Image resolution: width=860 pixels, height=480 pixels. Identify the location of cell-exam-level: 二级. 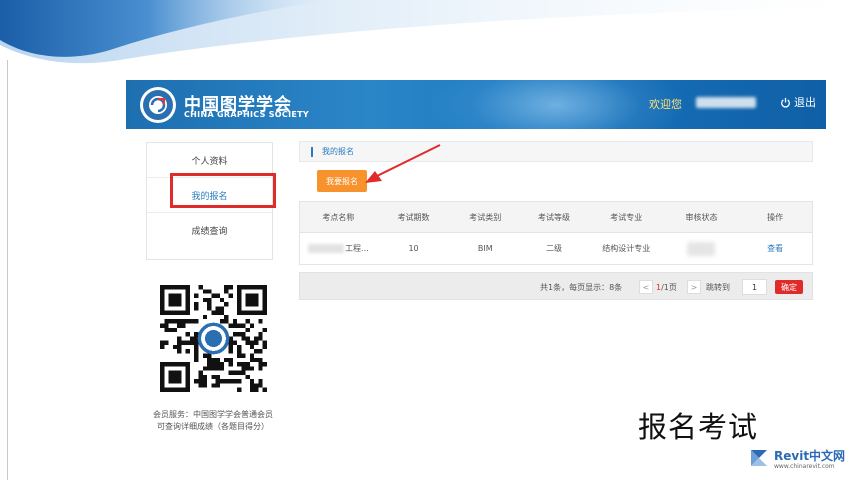
(554, 248).